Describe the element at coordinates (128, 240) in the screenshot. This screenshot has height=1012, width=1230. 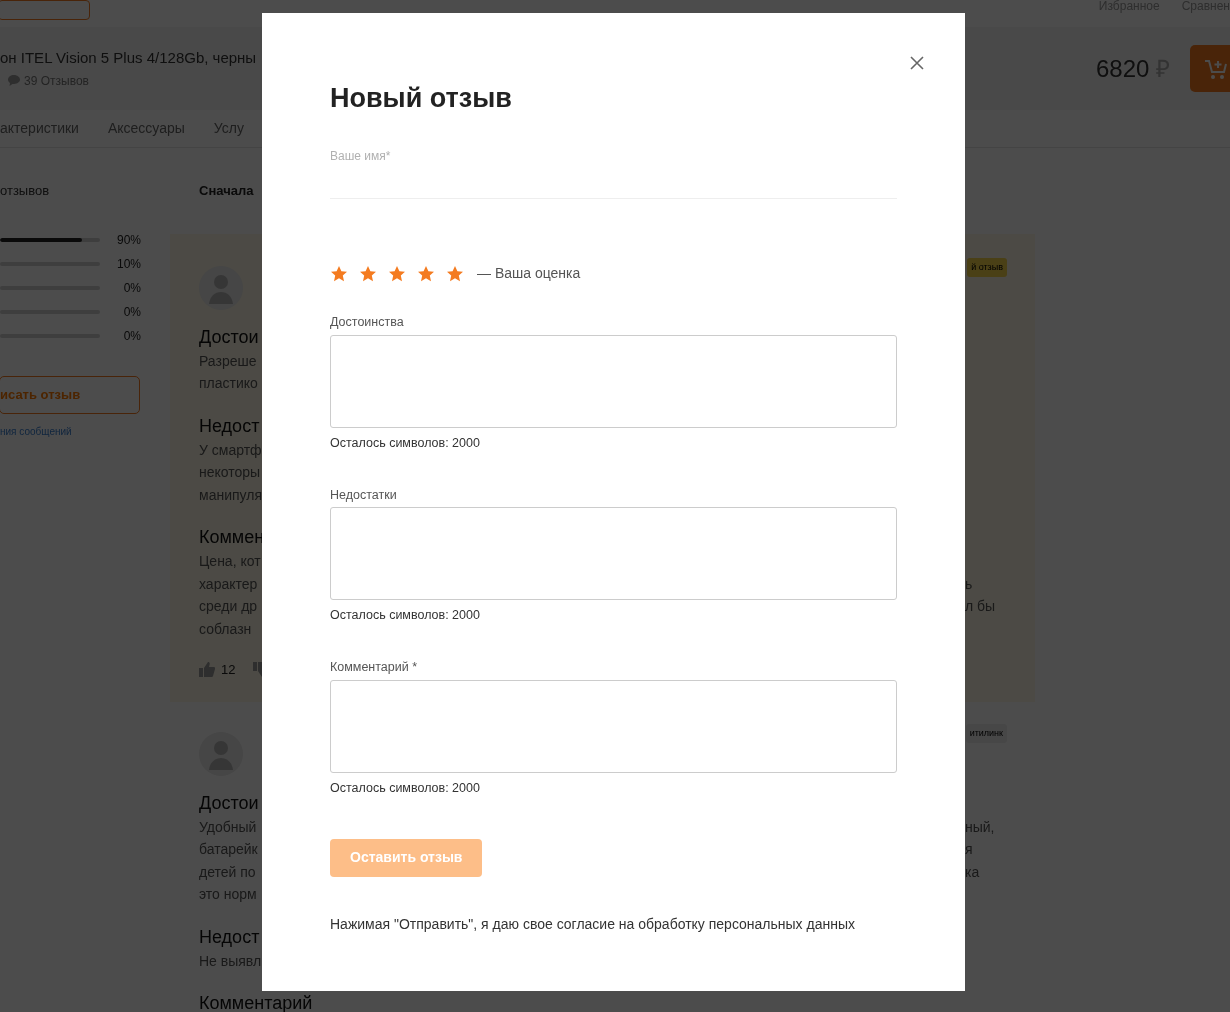
I see `rating-percent: 90%` at that location.